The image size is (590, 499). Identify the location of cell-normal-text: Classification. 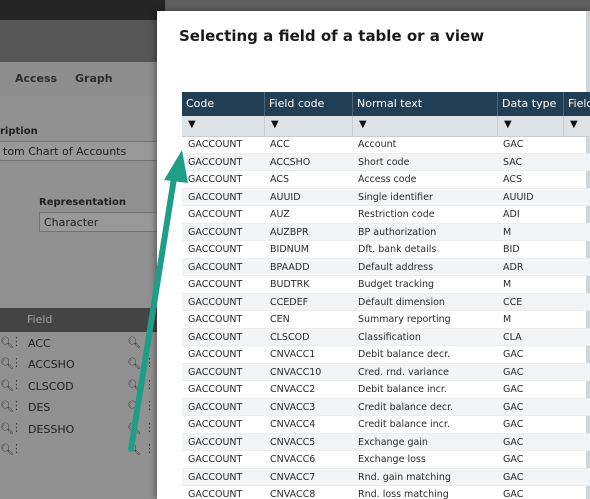
(389, 337).